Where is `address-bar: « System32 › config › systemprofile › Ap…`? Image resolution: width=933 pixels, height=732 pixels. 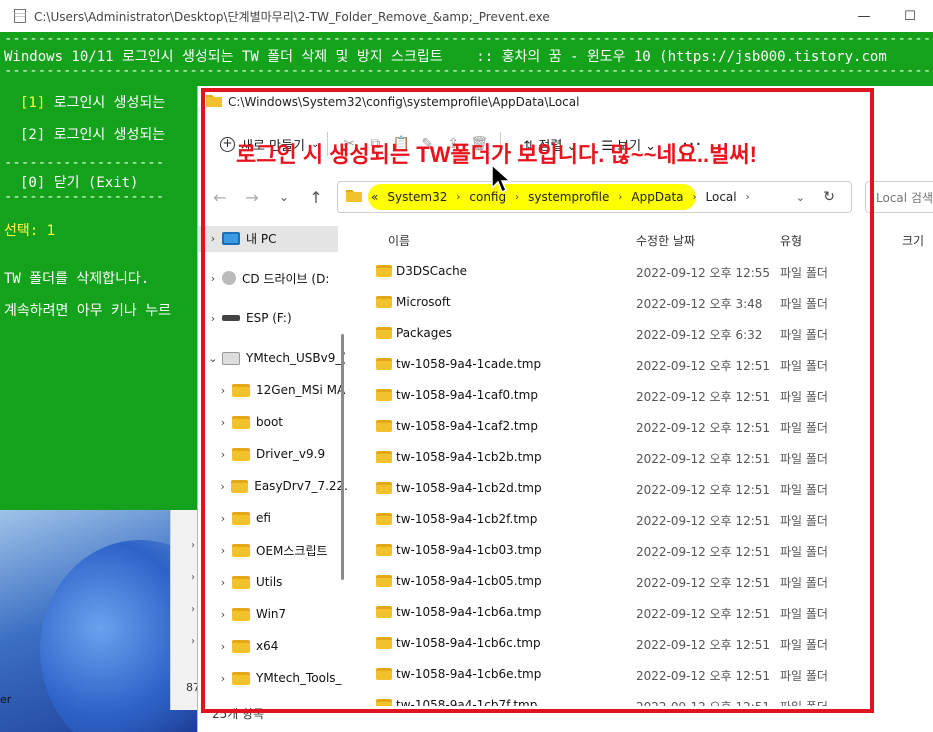
address-bar: « System32 › config › systemprofile › Ap… is located at coordinates (594, 197).